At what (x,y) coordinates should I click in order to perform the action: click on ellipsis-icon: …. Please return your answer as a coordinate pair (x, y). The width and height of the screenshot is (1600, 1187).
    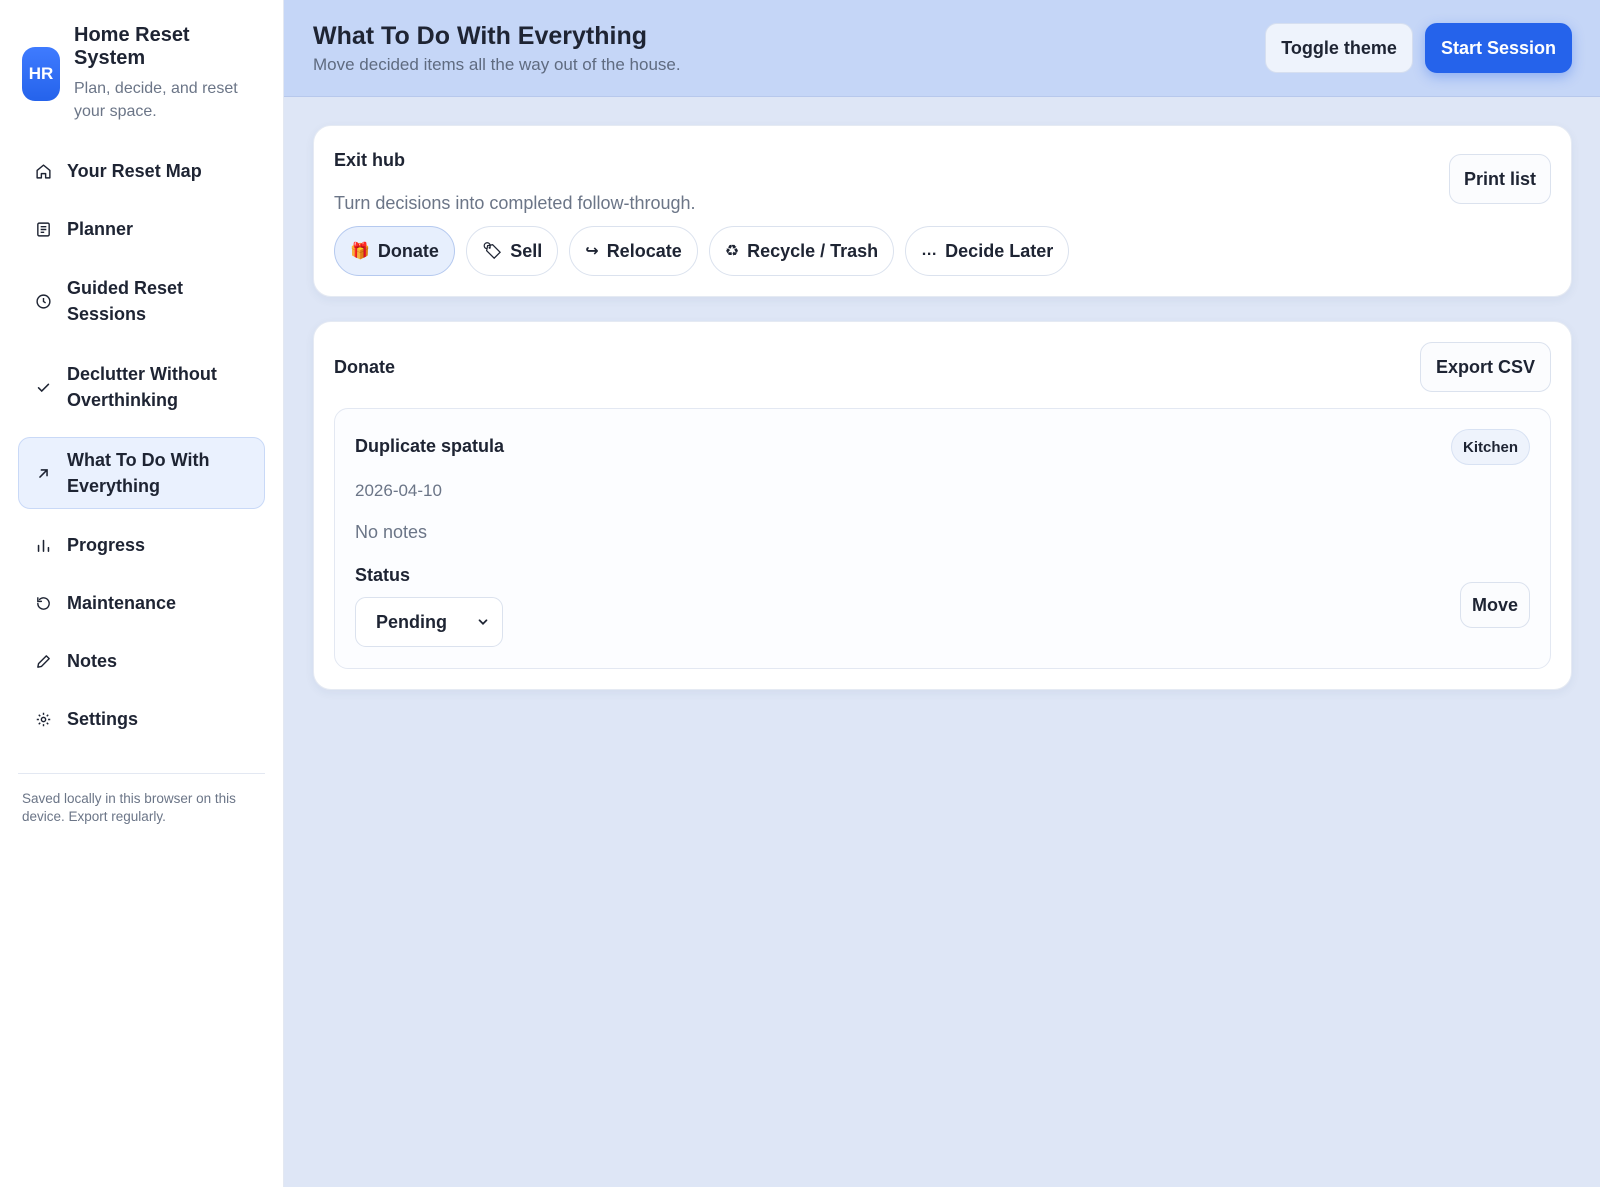
    Looking at the image, I should click on (929, 250).